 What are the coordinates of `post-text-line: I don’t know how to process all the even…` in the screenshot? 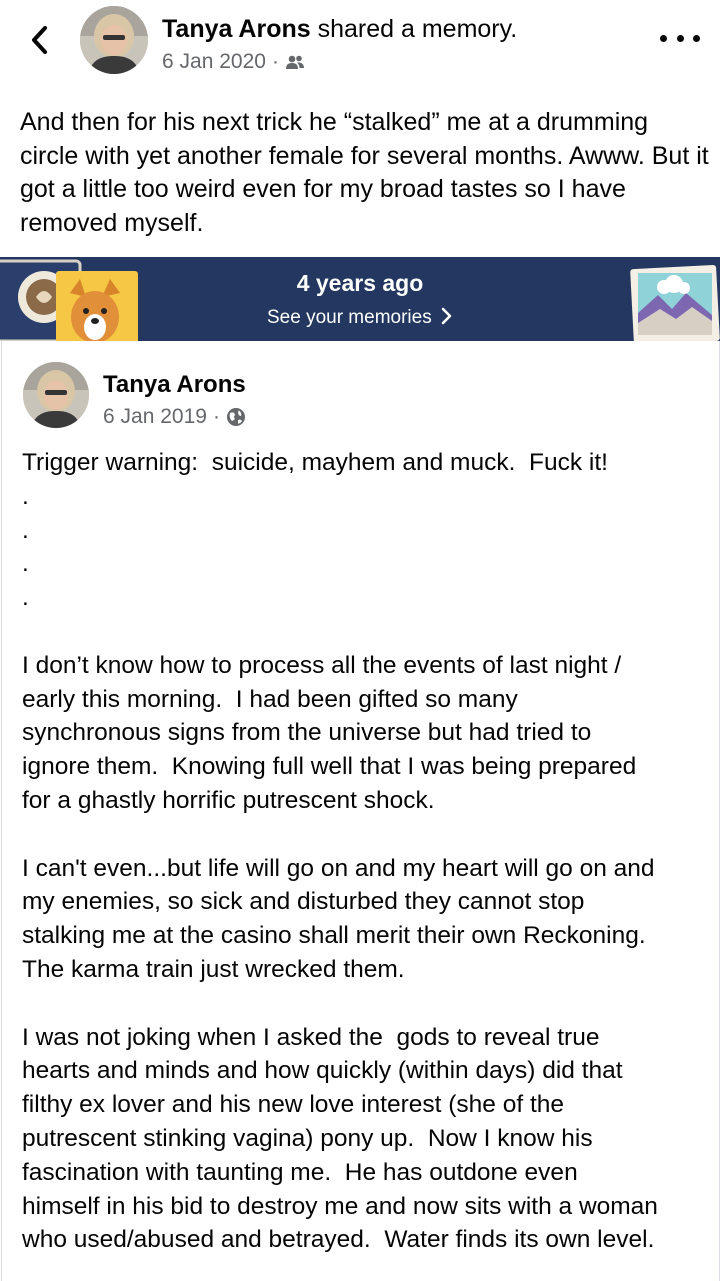 It's located at (322, 665).